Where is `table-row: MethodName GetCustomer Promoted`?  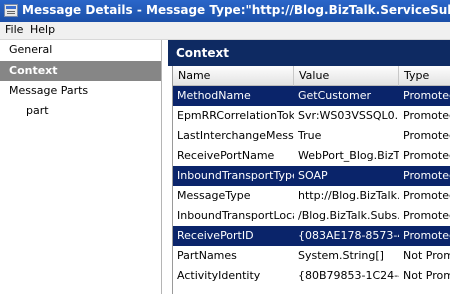 table-row: MethodName GetCustomer Promoted is located at coordinates (311, 96).